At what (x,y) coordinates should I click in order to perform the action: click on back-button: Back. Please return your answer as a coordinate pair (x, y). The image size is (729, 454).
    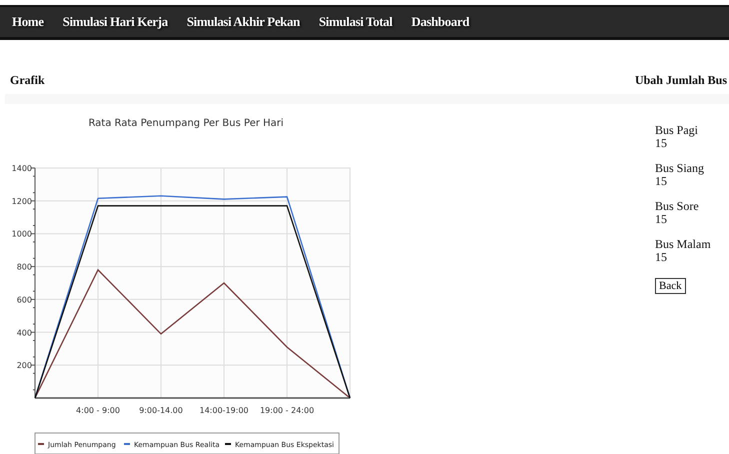
    Looking at the image, I should click on (670, 286).